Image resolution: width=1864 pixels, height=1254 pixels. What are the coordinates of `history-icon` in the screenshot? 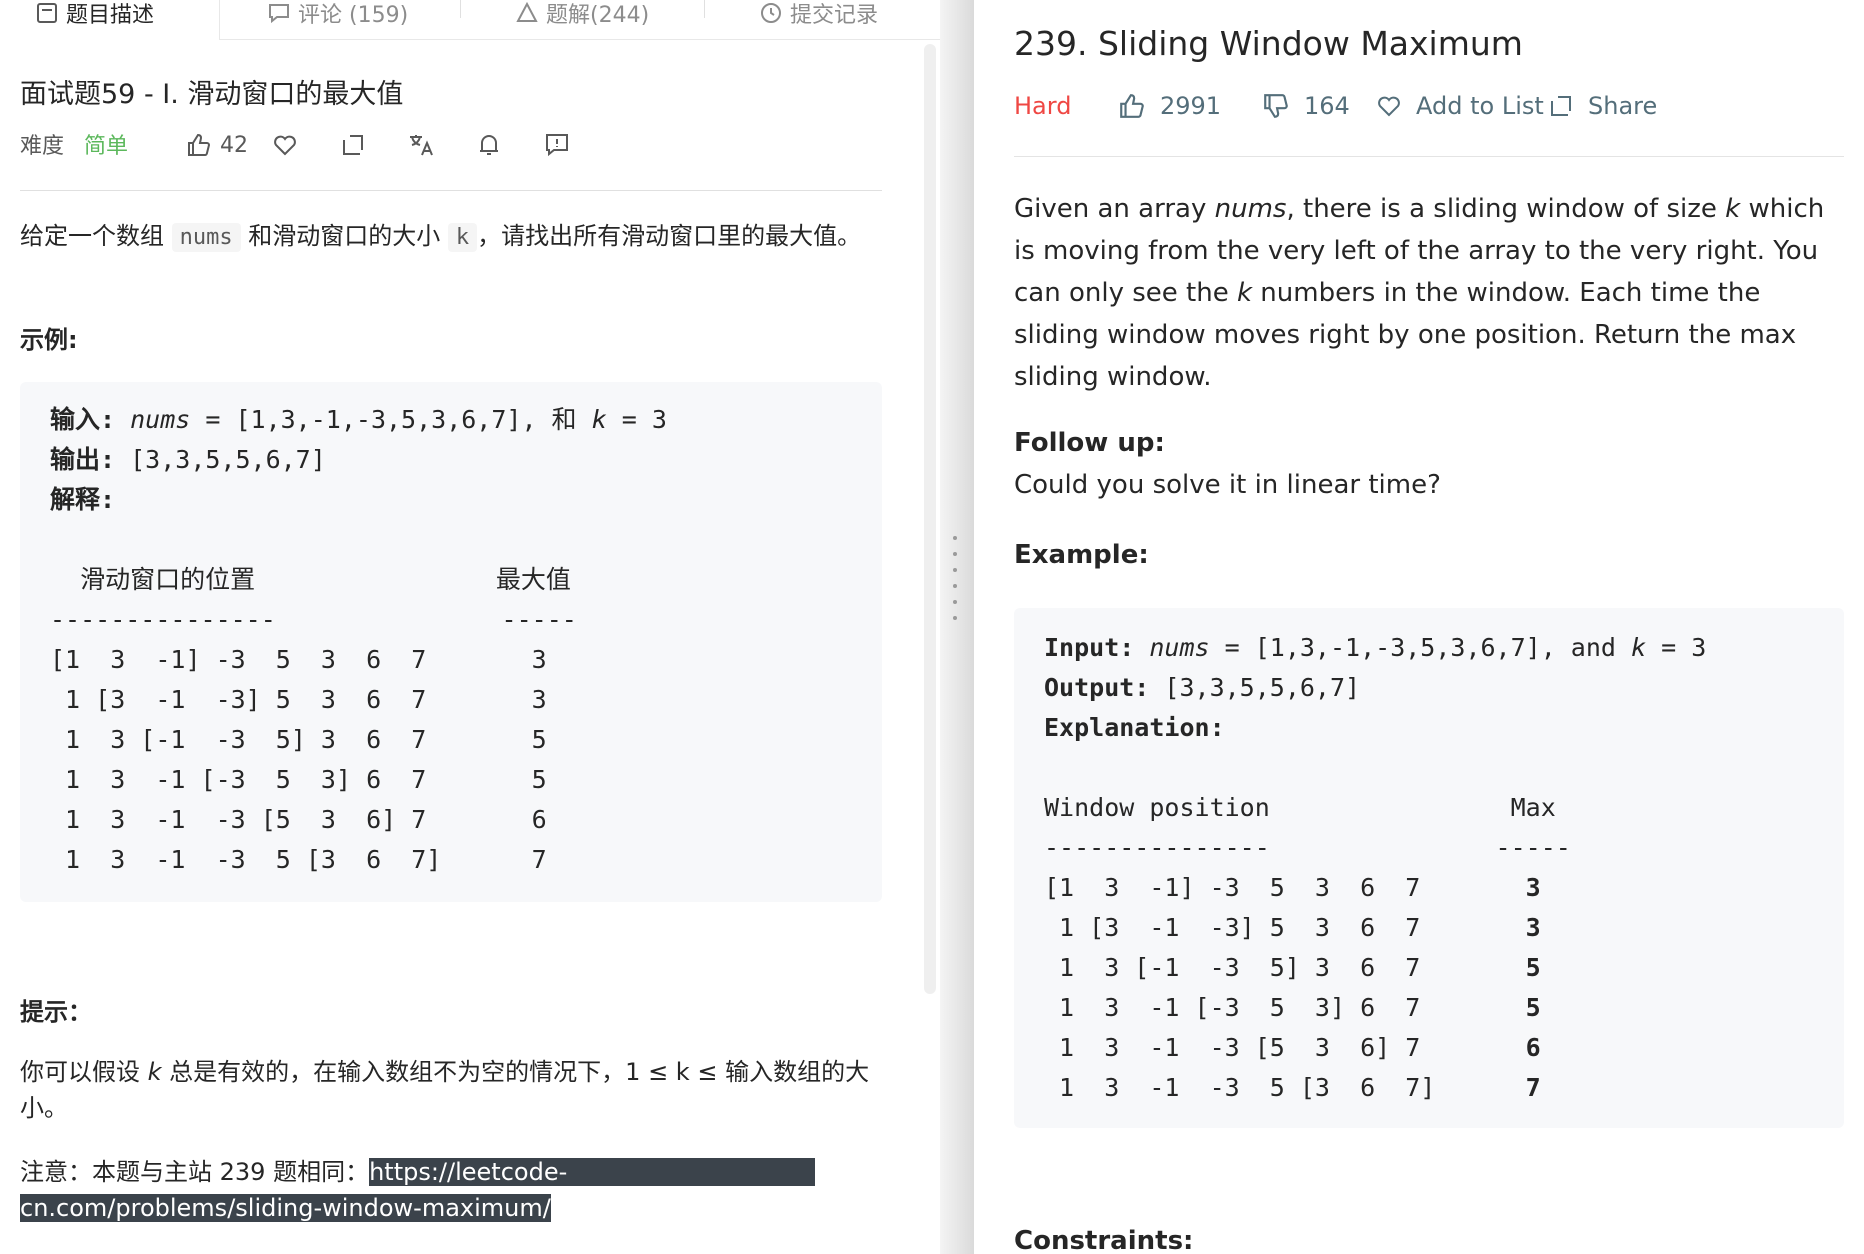 It's located at (771, 13).